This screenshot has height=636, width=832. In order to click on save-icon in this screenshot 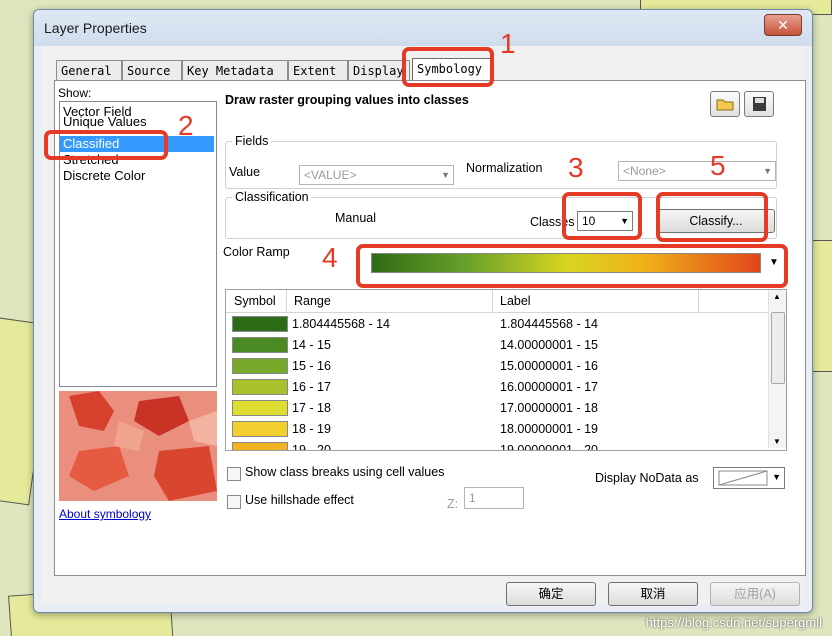, I will do `click(759, 104)`.